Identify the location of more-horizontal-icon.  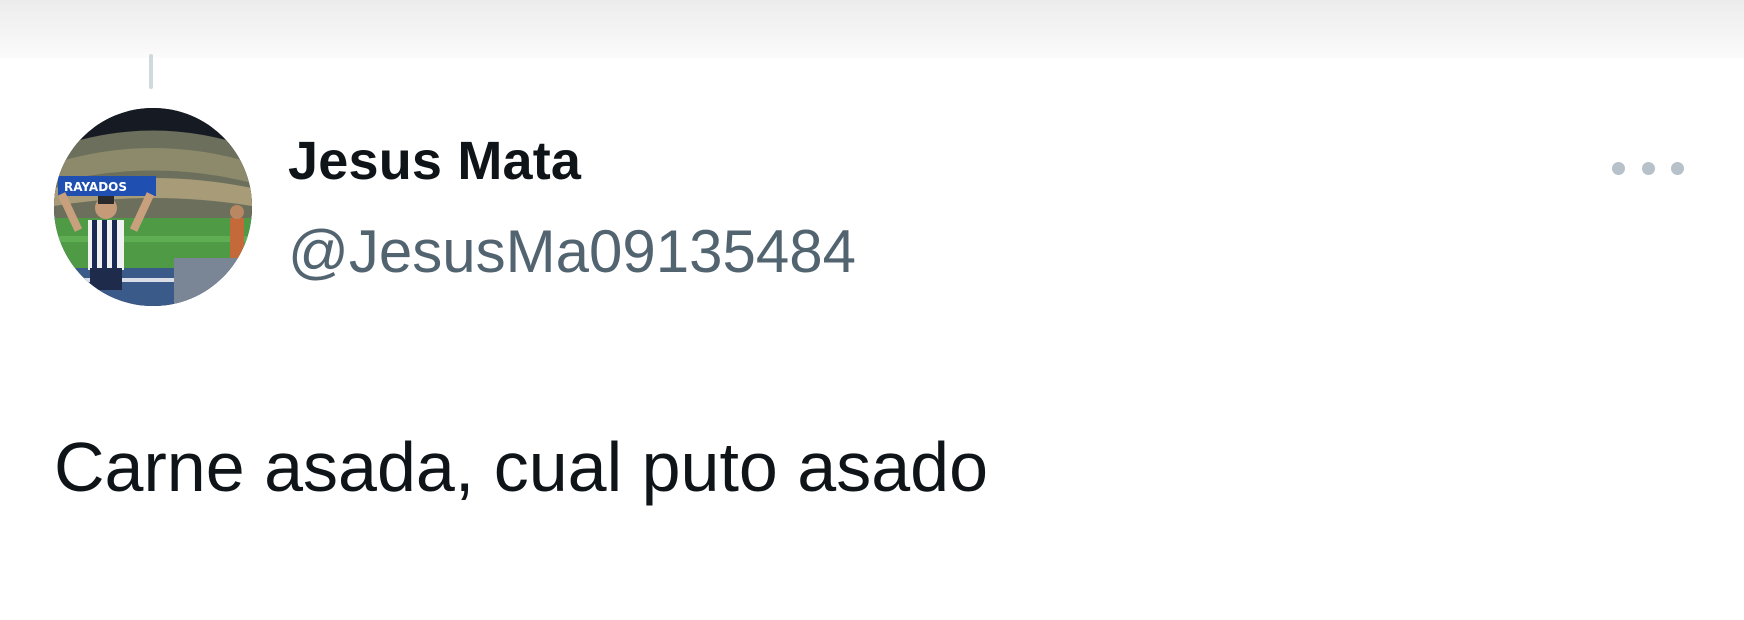
(1618, 168).